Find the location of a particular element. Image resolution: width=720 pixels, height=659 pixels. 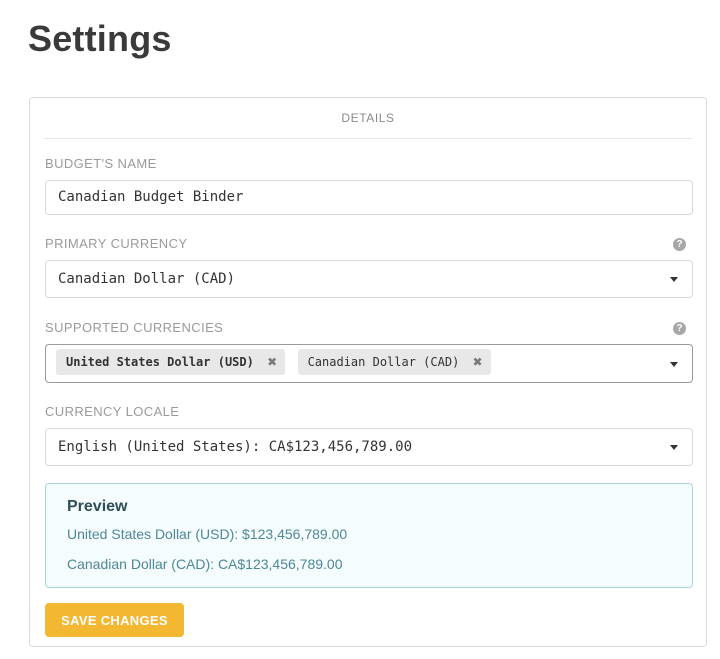

preview-line-cad: Canadian Dollar (CAD): CA$123,456,789.00 is located at coordinates (205, 564).